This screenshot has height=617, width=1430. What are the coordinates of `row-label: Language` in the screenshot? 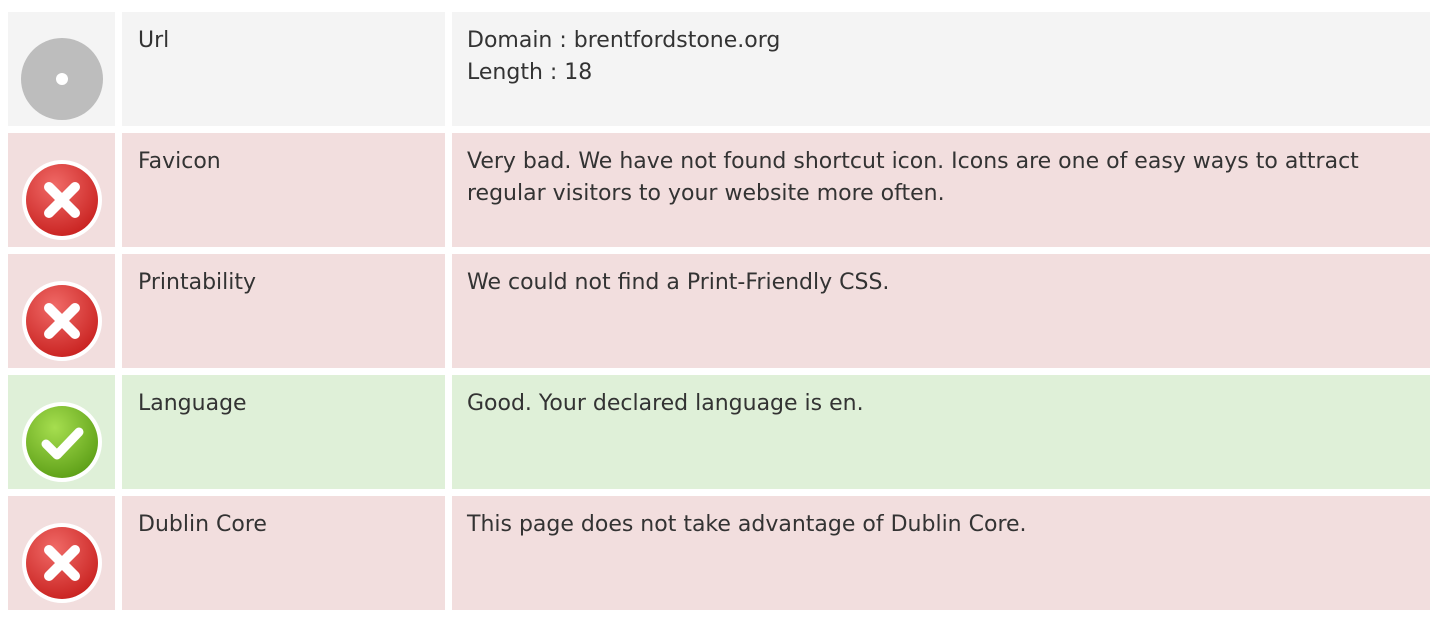 It's located at (283, 432).